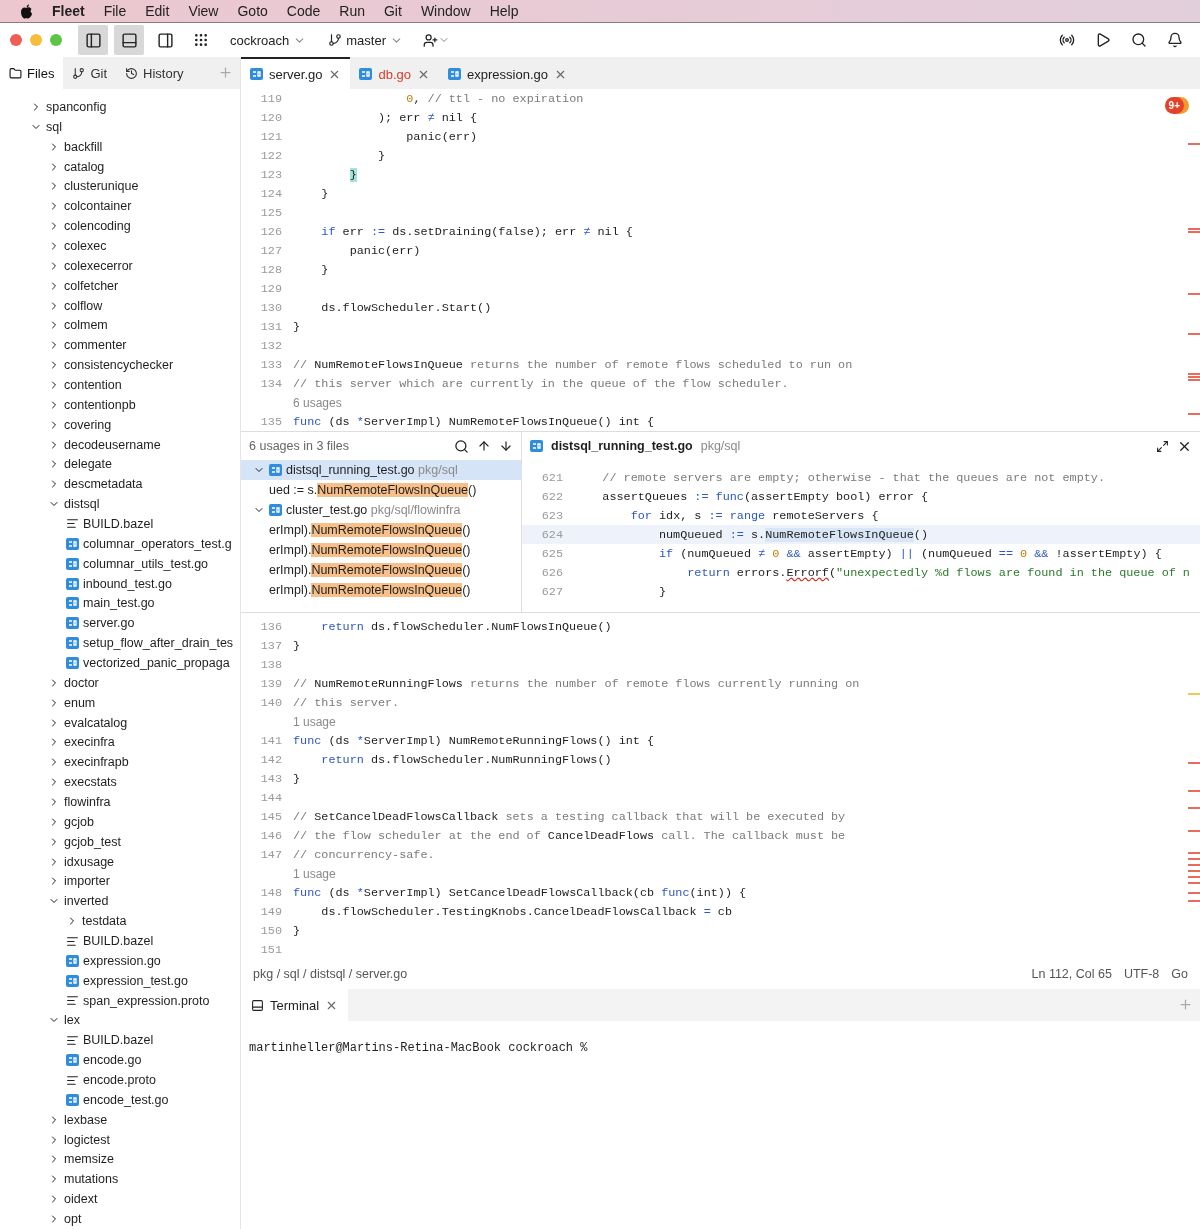  Describe the element at coordinates (98, 206) in the screenshot. I see `folder-label: colcontainer` at that location.